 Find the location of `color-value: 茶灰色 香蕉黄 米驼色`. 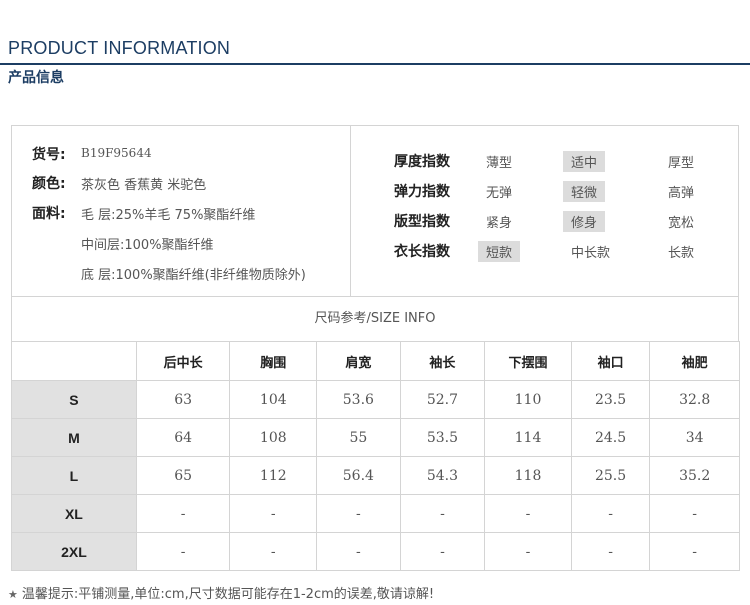

color-value: 茶灰色 香蕉黄 米驼色 is located at coordinates (144, 185).